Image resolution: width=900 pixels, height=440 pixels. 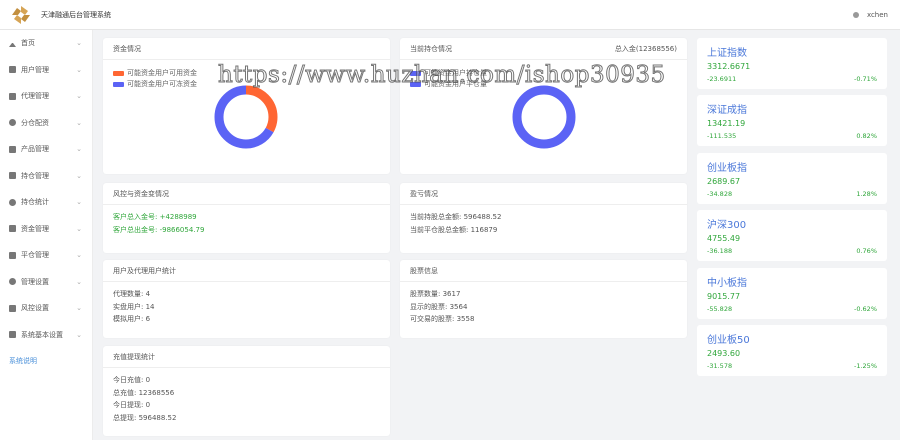 I want to click on index-name: 上证指数, so click(x=727, y=53).